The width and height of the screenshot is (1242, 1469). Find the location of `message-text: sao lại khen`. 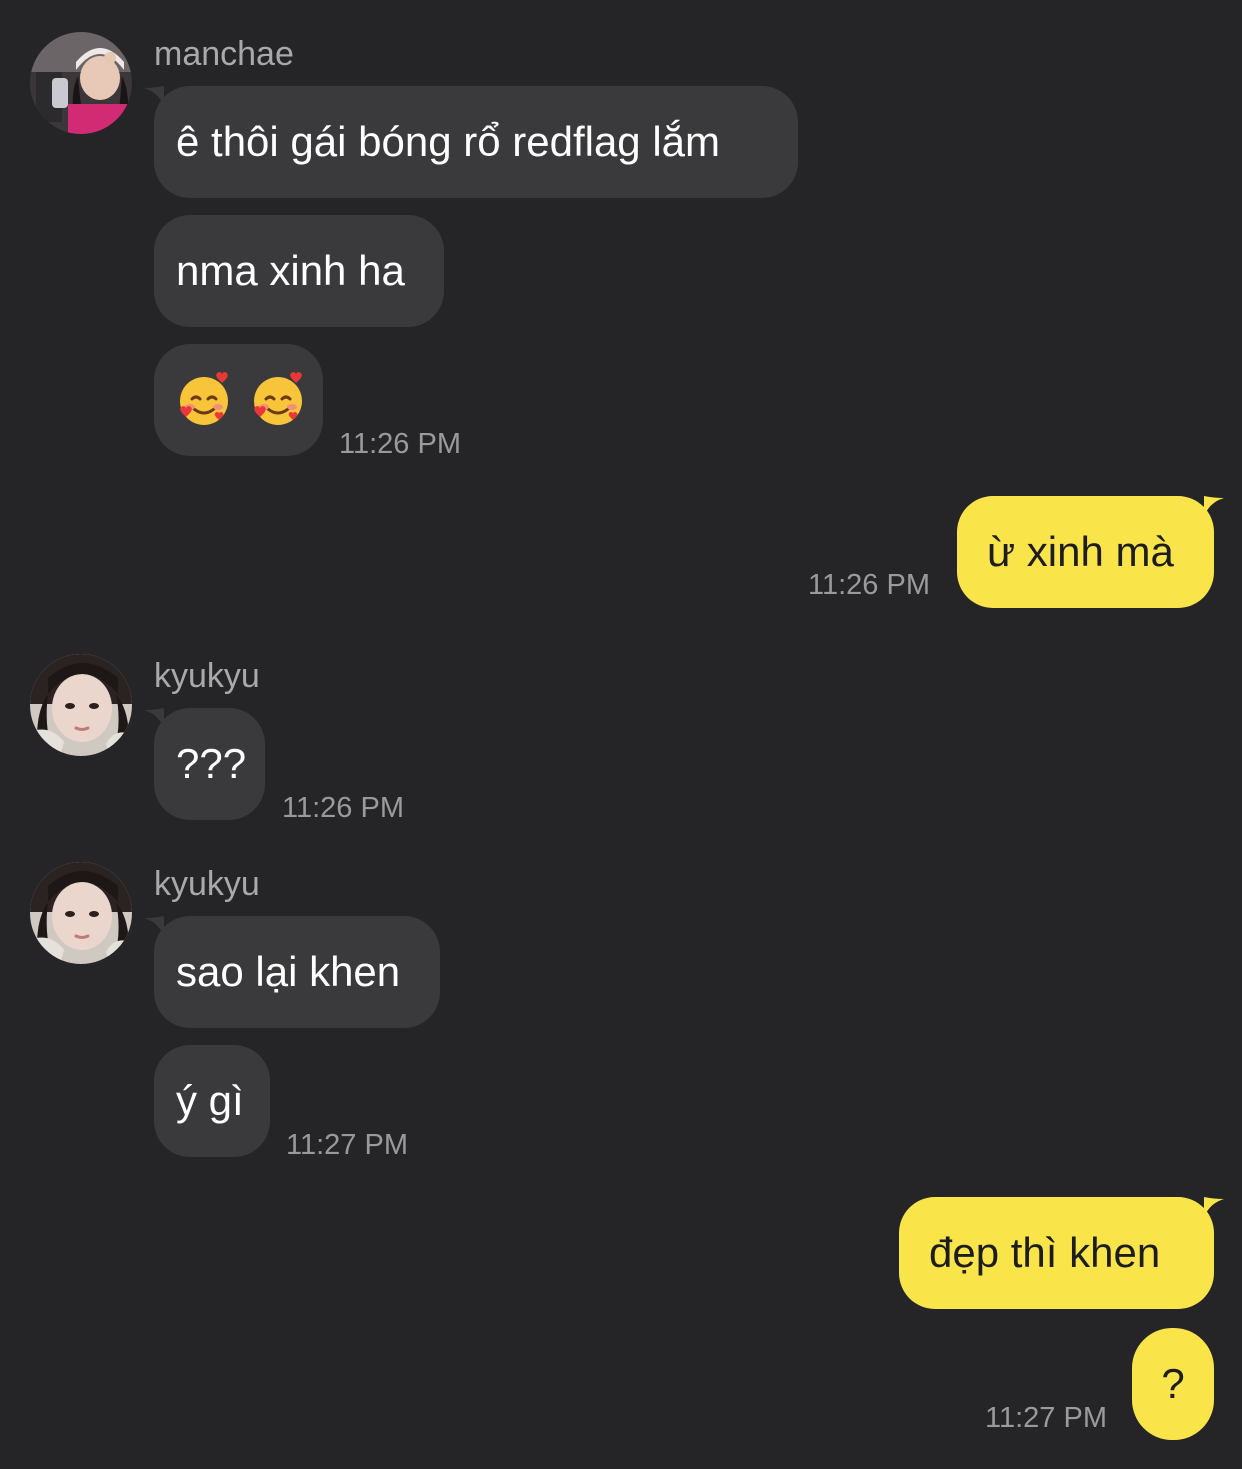

message-text: sao lại khen is located at coordinates (288, 971).